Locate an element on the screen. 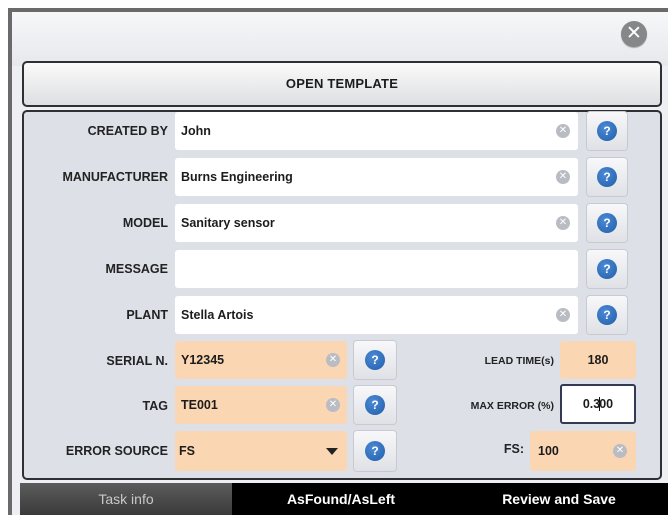 Image resolution: width=668 pixels, height=515 pixels. tag-label: TAG is located at coordinates (155, 406).